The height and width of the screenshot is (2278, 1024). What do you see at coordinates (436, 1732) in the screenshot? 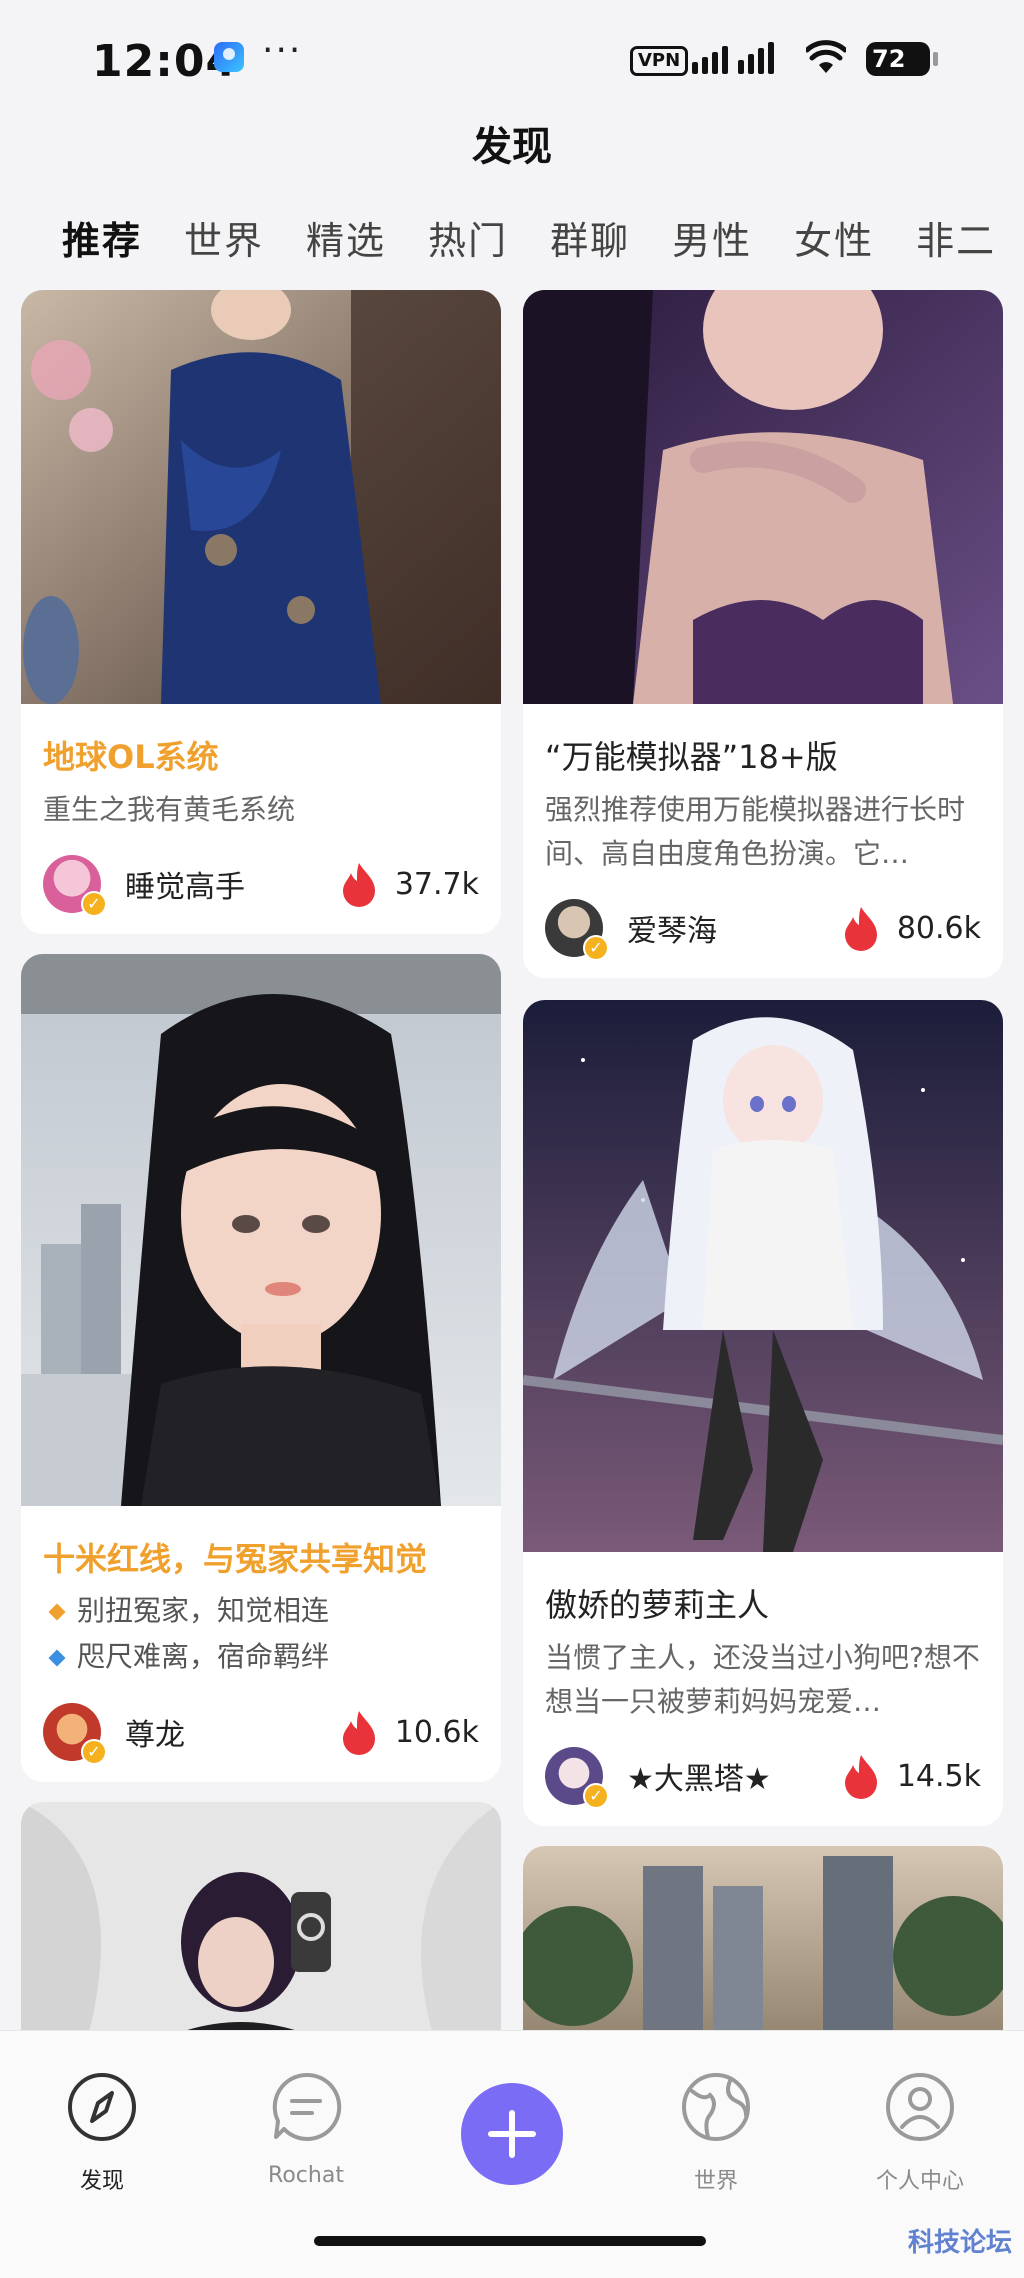
I see `popularity-count: 10.6k` at bounding box center [436, 1732].